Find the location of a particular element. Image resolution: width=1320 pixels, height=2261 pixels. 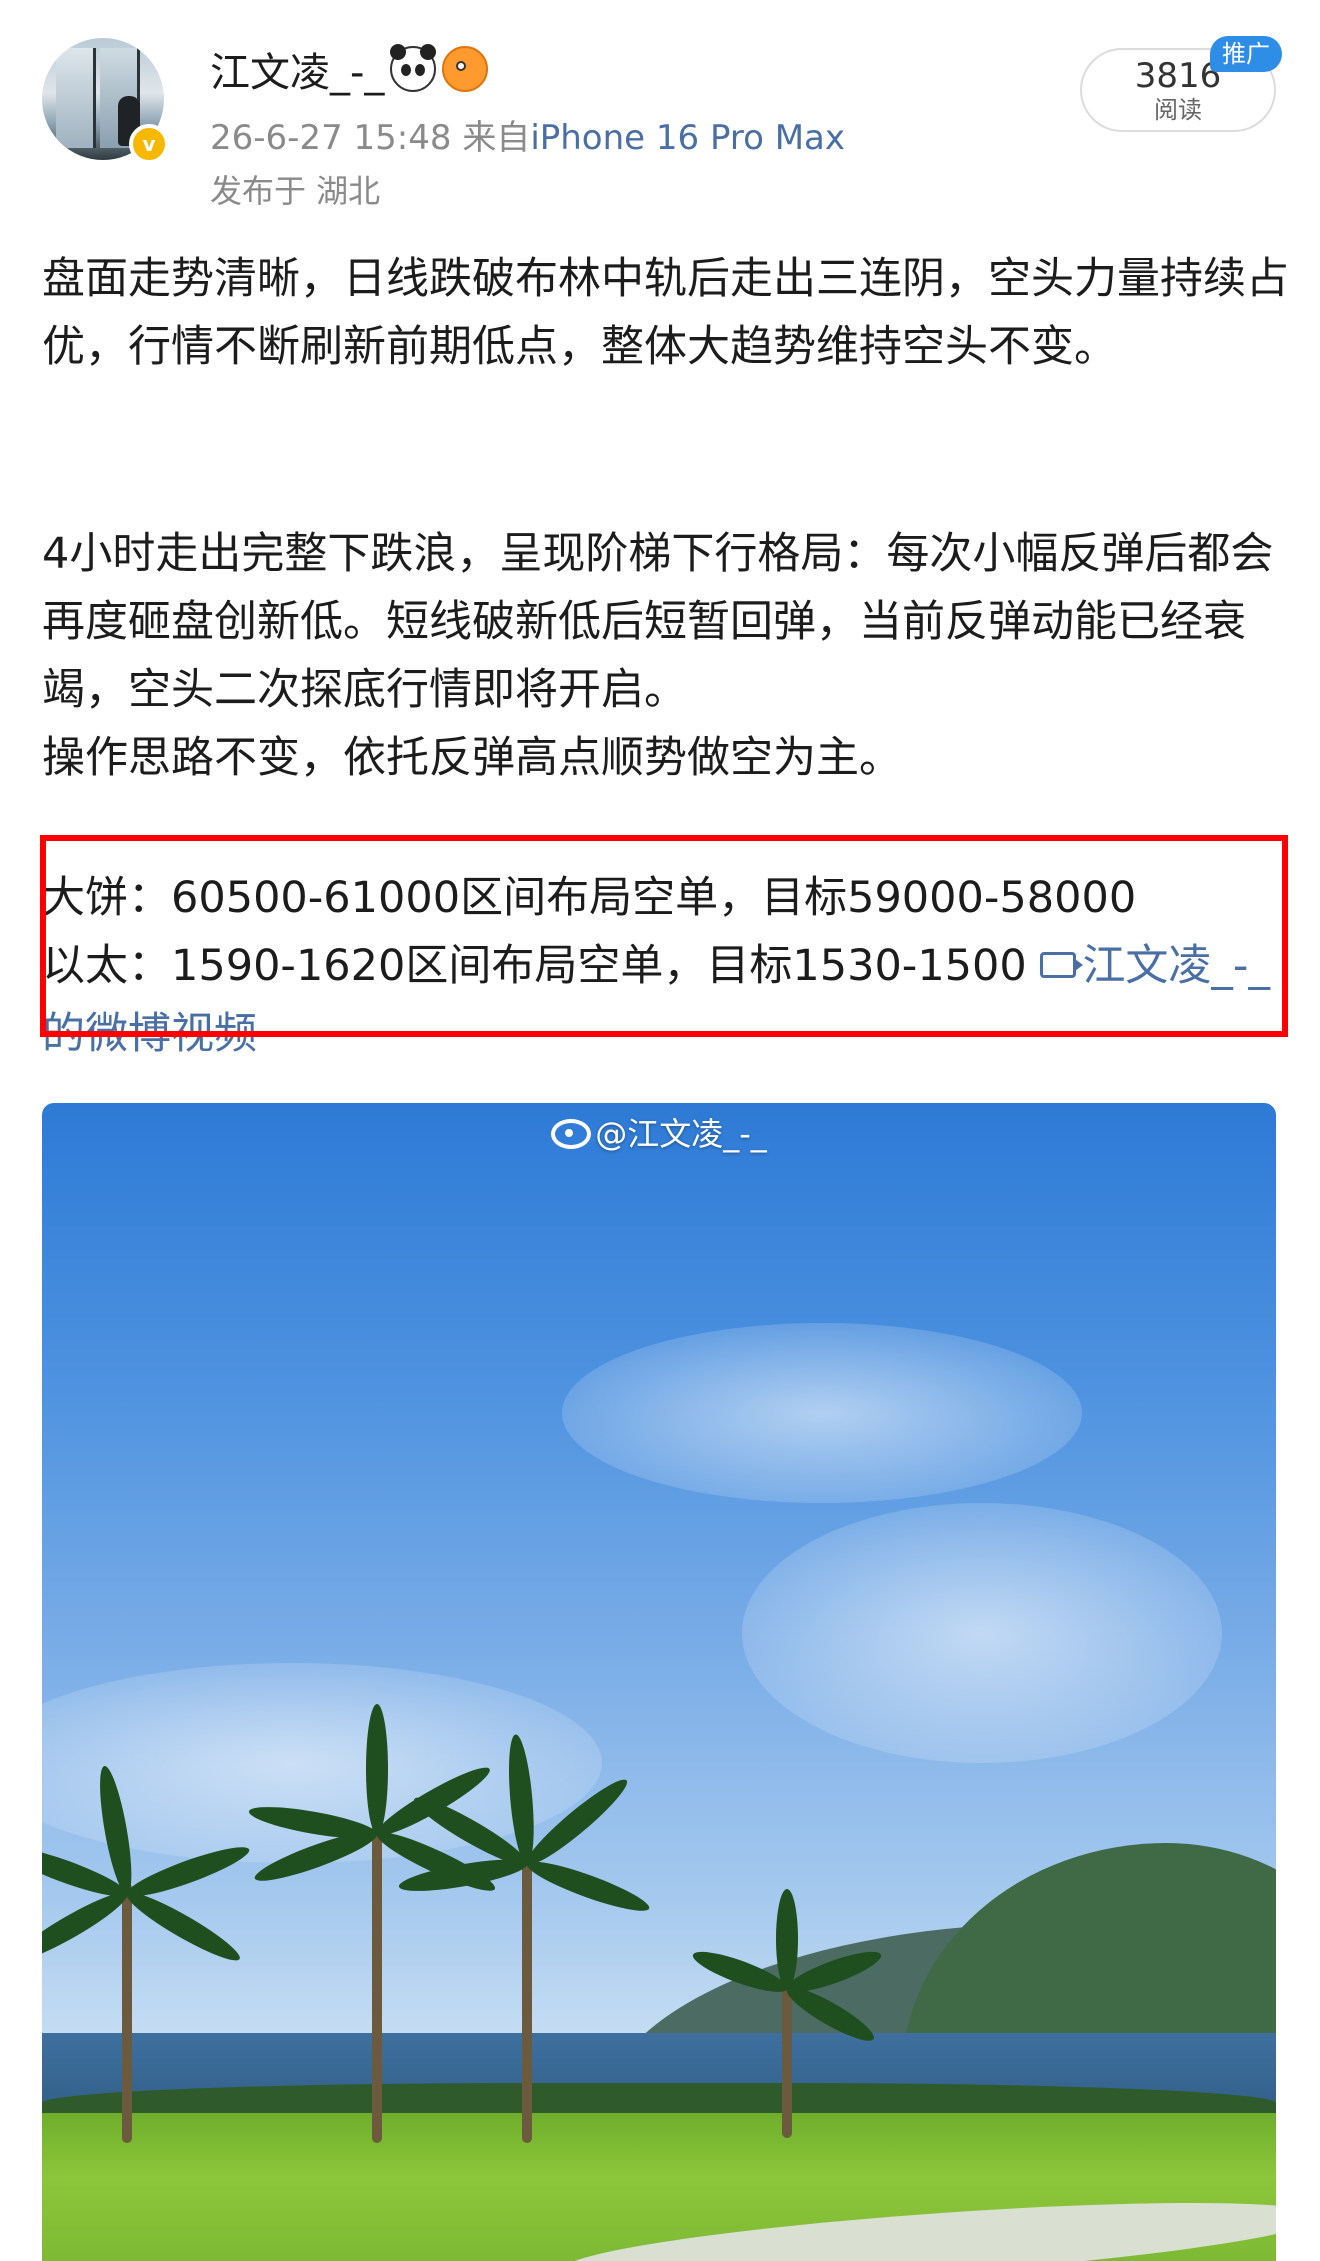

post-timestamp: 26-6-27 15:48 is located at coordinates (331, 138).